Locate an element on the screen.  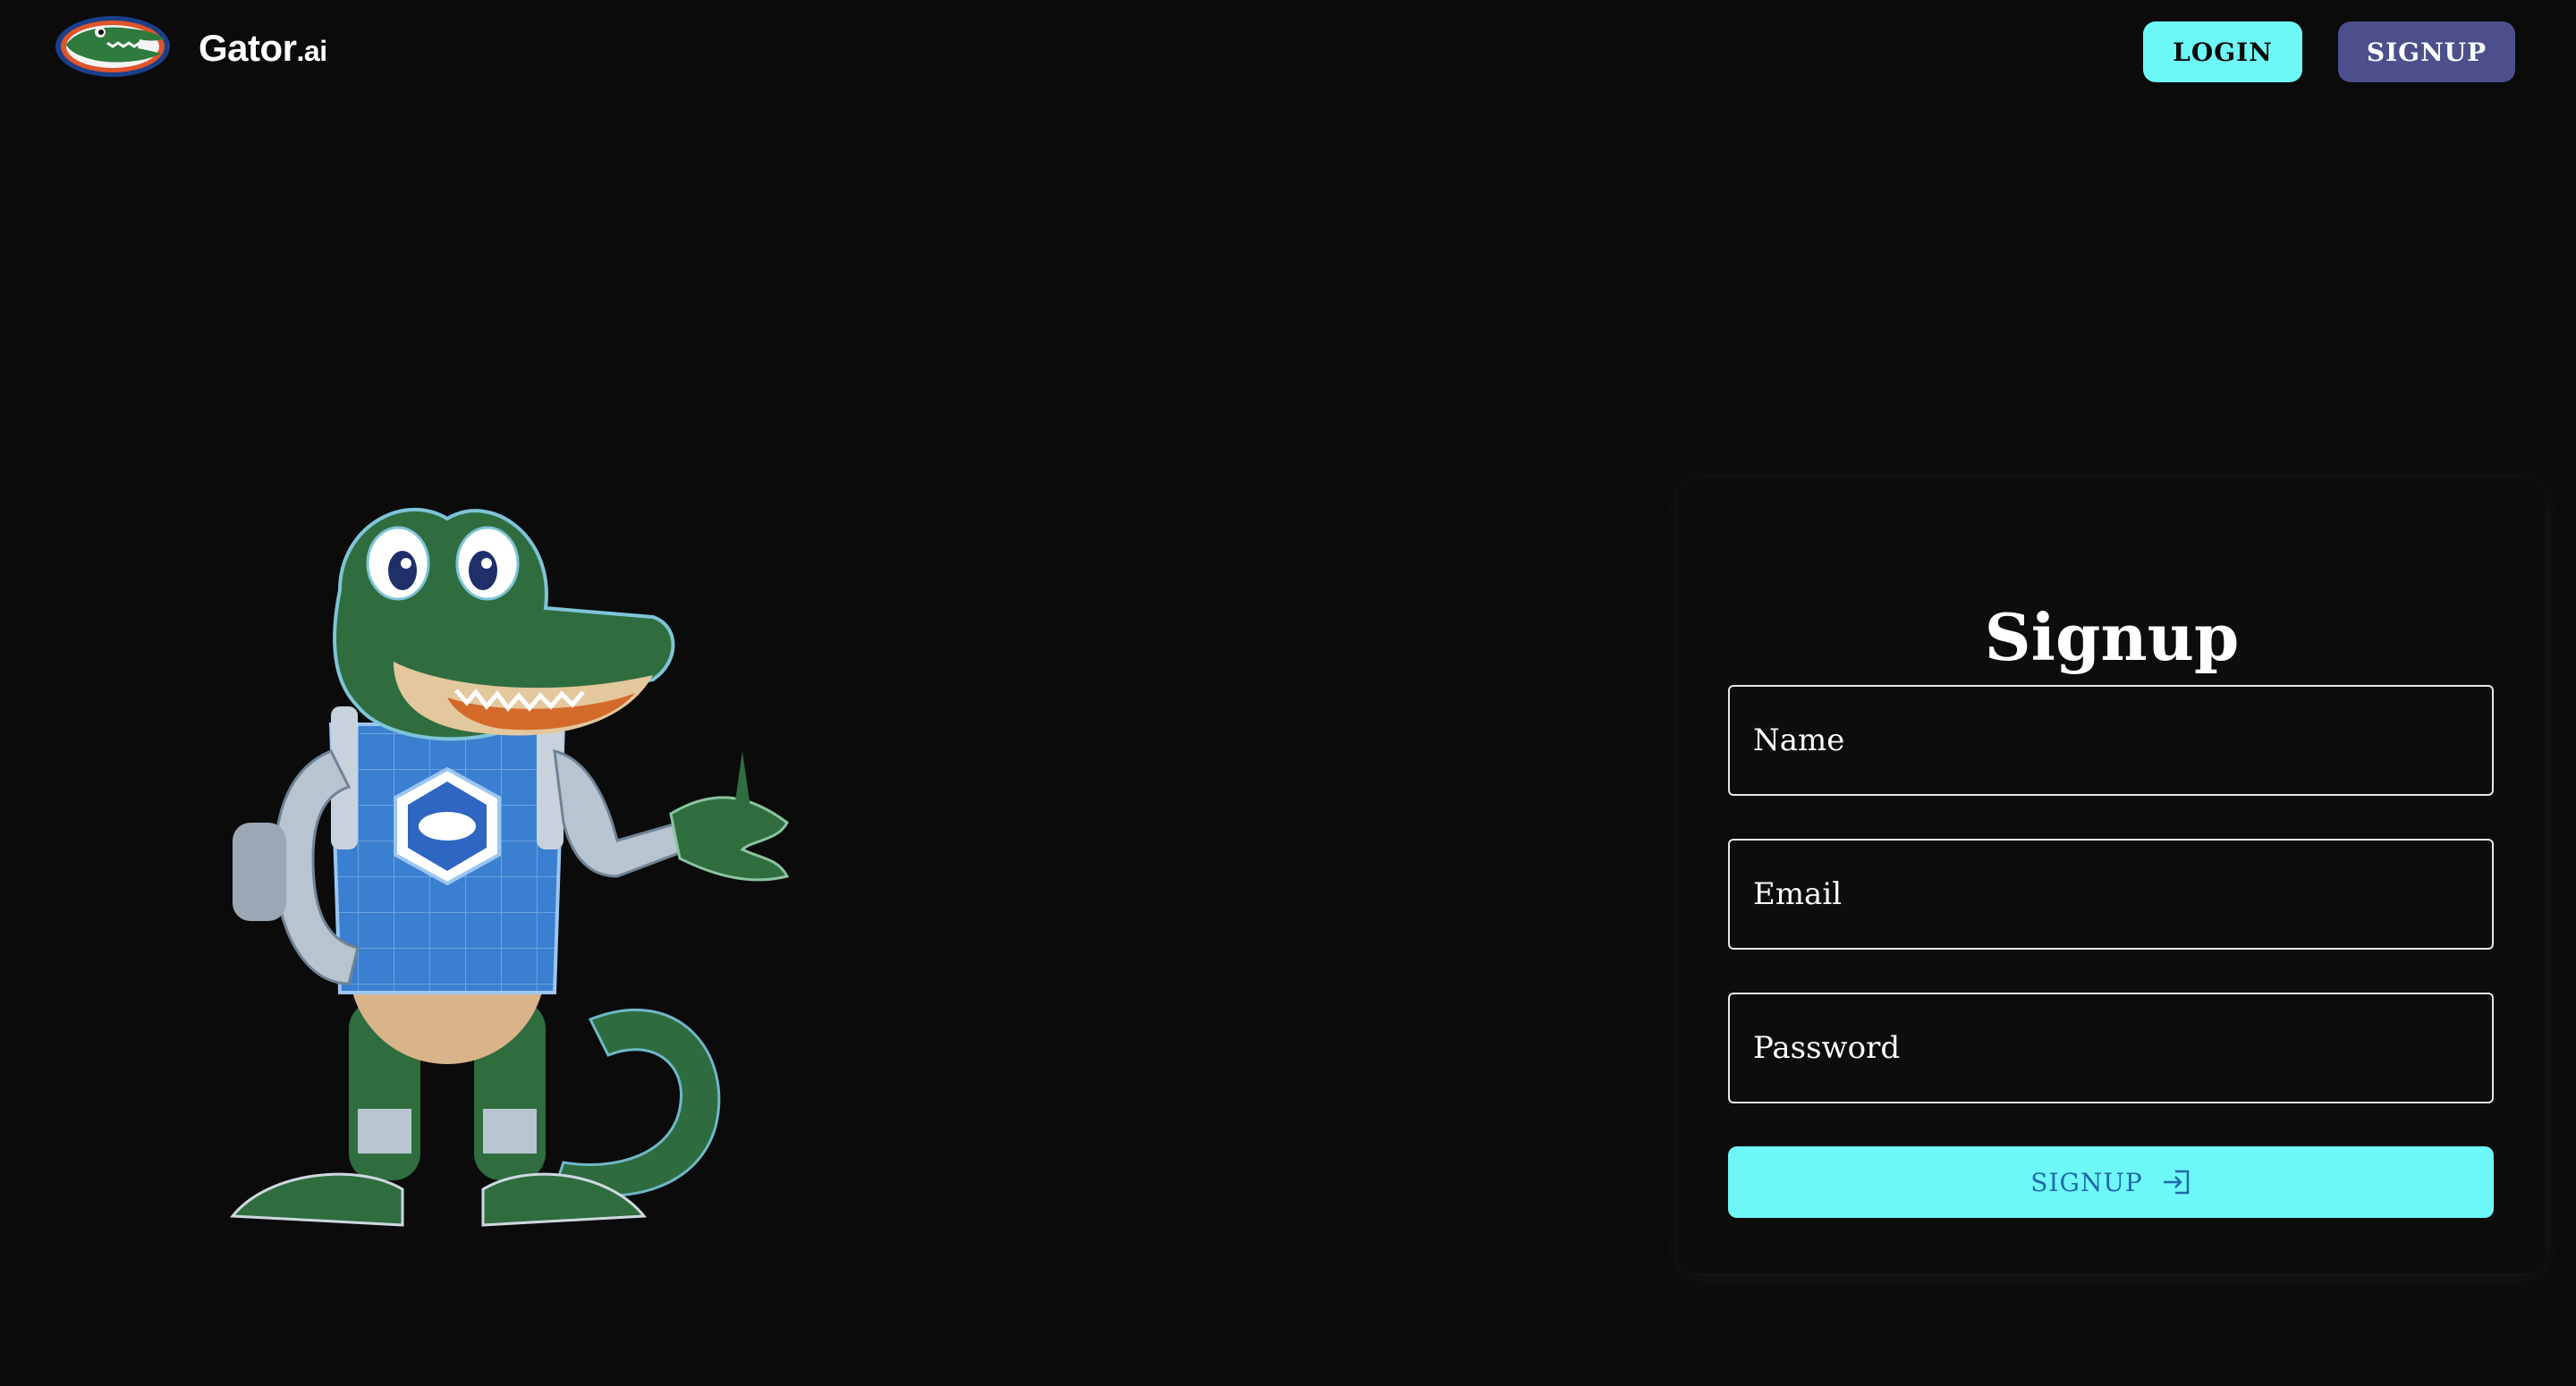
signup-nav-button: SIGNUP is located at coordinates (2426, 51).